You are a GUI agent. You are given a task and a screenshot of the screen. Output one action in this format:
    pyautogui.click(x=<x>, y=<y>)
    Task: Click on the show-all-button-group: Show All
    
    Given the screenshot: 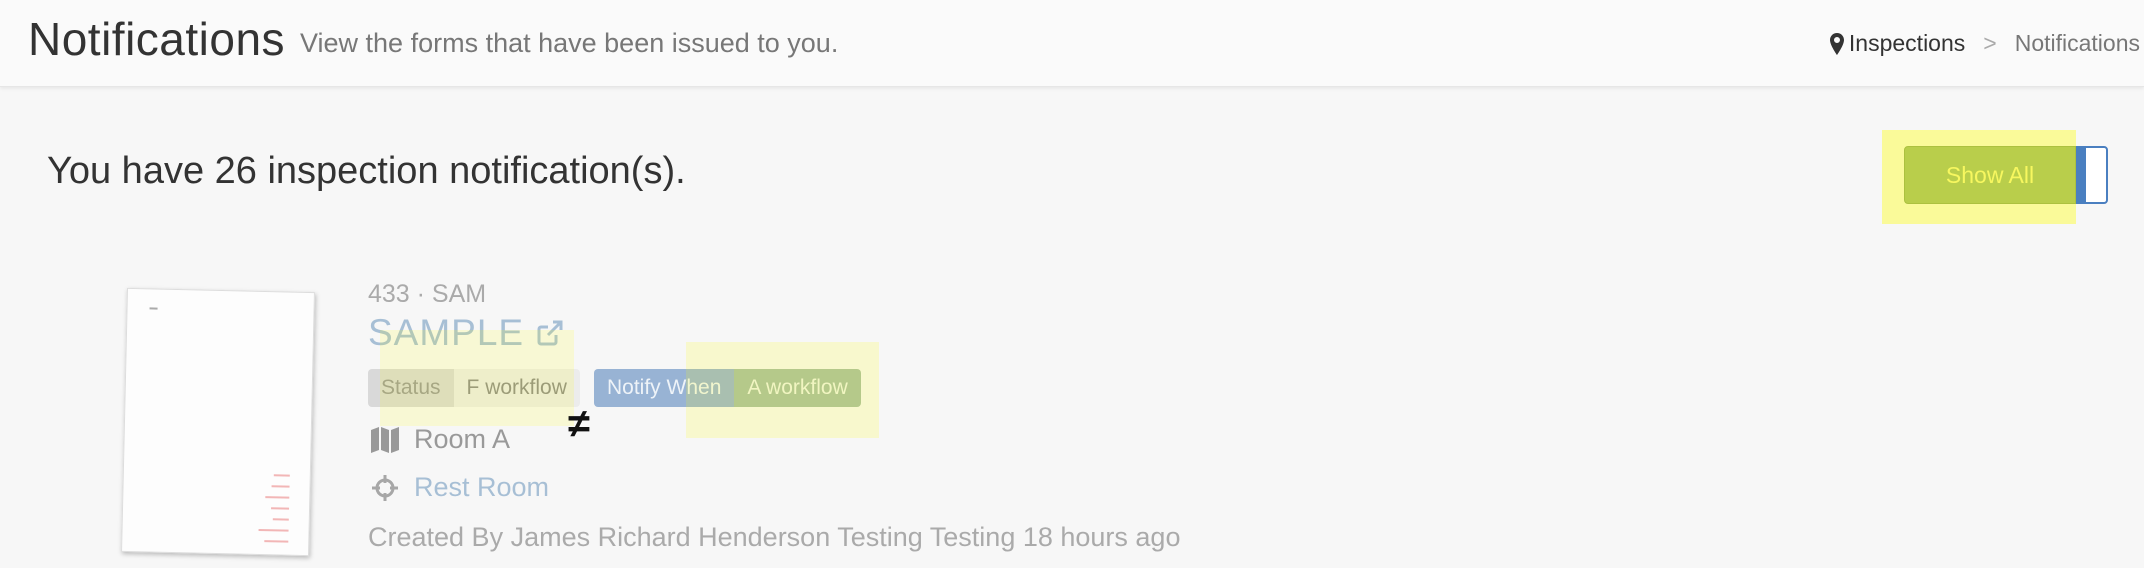 What is the action you would take?
    pyautogui.click(x=2006, y=176)
    